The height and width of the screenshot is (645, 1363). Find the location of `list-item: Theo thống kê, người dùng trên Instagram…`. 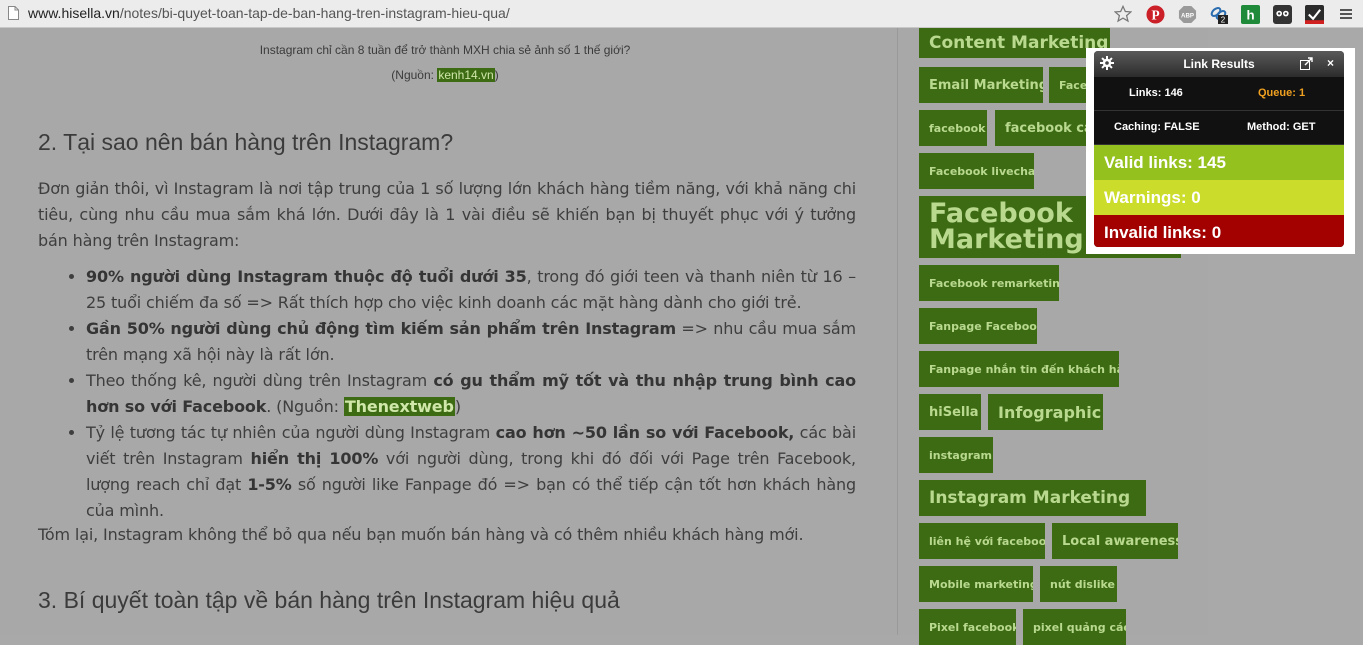

list-item: Theo thống kê, người dùng trên Instagram… is located at coordinates (471, 394).